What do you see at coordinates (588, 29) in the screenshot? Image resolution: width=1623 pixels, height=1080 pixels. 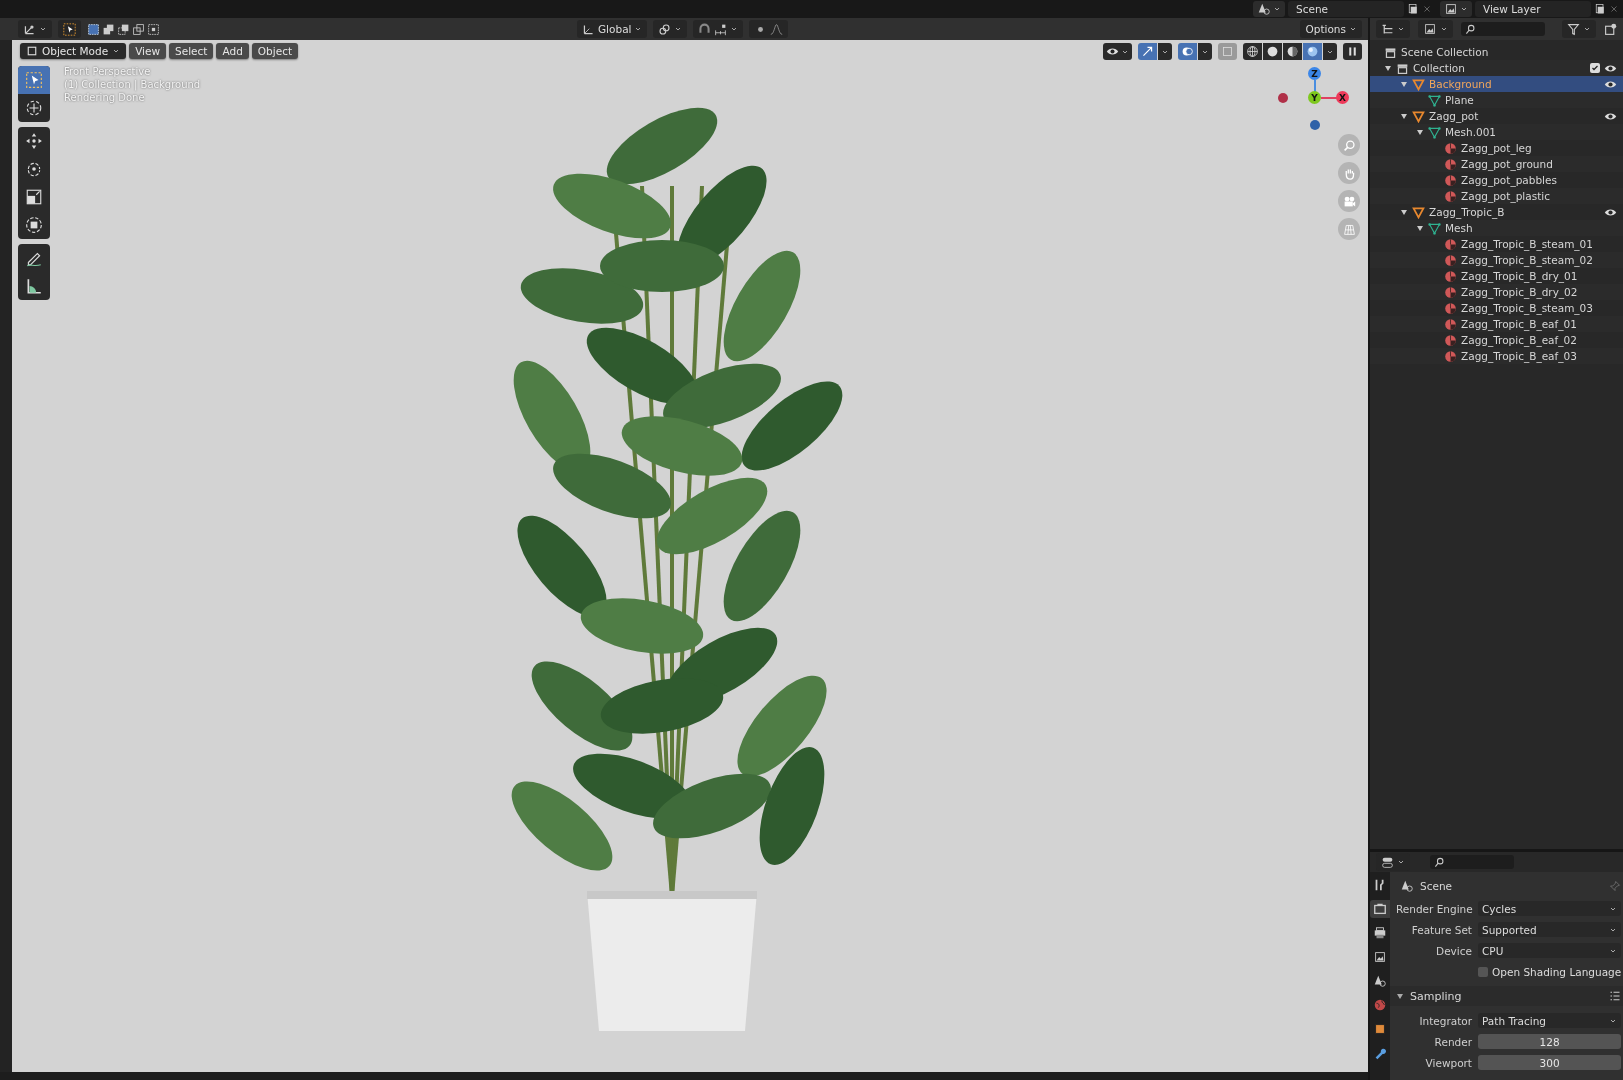 I see `axes-icon` at bounding box center [588, 29].